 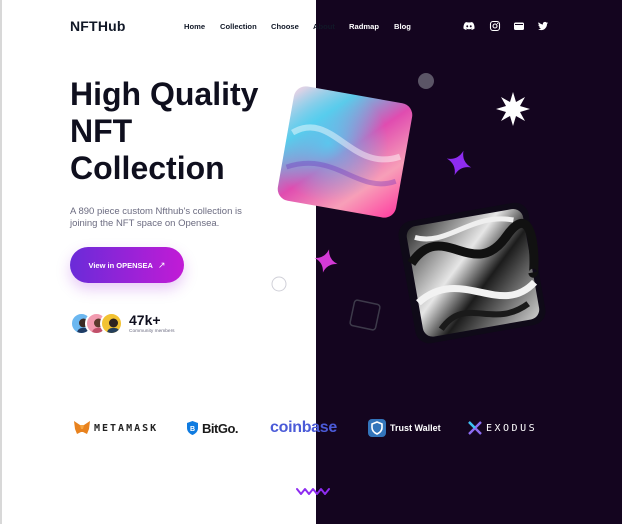 What do you see at coordinates (472, 273) in the screenshot?
I see `nft-card-marble` at bounding box center [472, 273].